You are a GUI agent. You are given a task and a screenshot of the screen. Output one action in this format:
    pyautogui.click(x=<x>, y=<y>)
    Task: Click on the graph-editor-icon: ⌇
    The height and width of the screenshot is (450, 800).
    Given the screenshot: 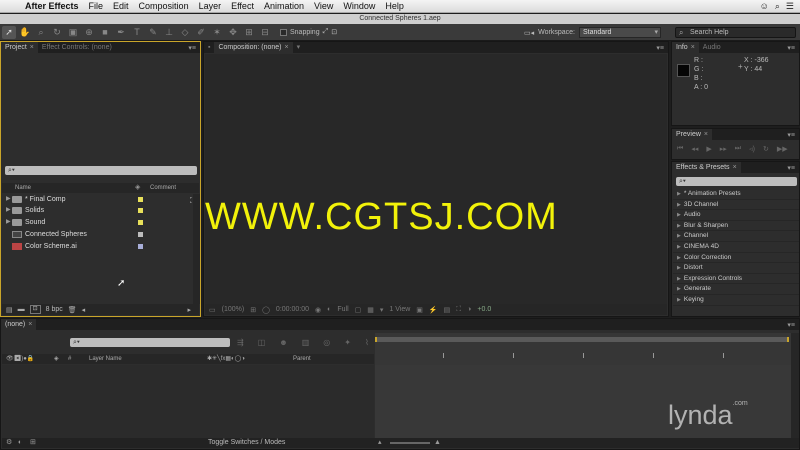 What is the action you would take?
    pyautogui.click(x=367, y=342)
    